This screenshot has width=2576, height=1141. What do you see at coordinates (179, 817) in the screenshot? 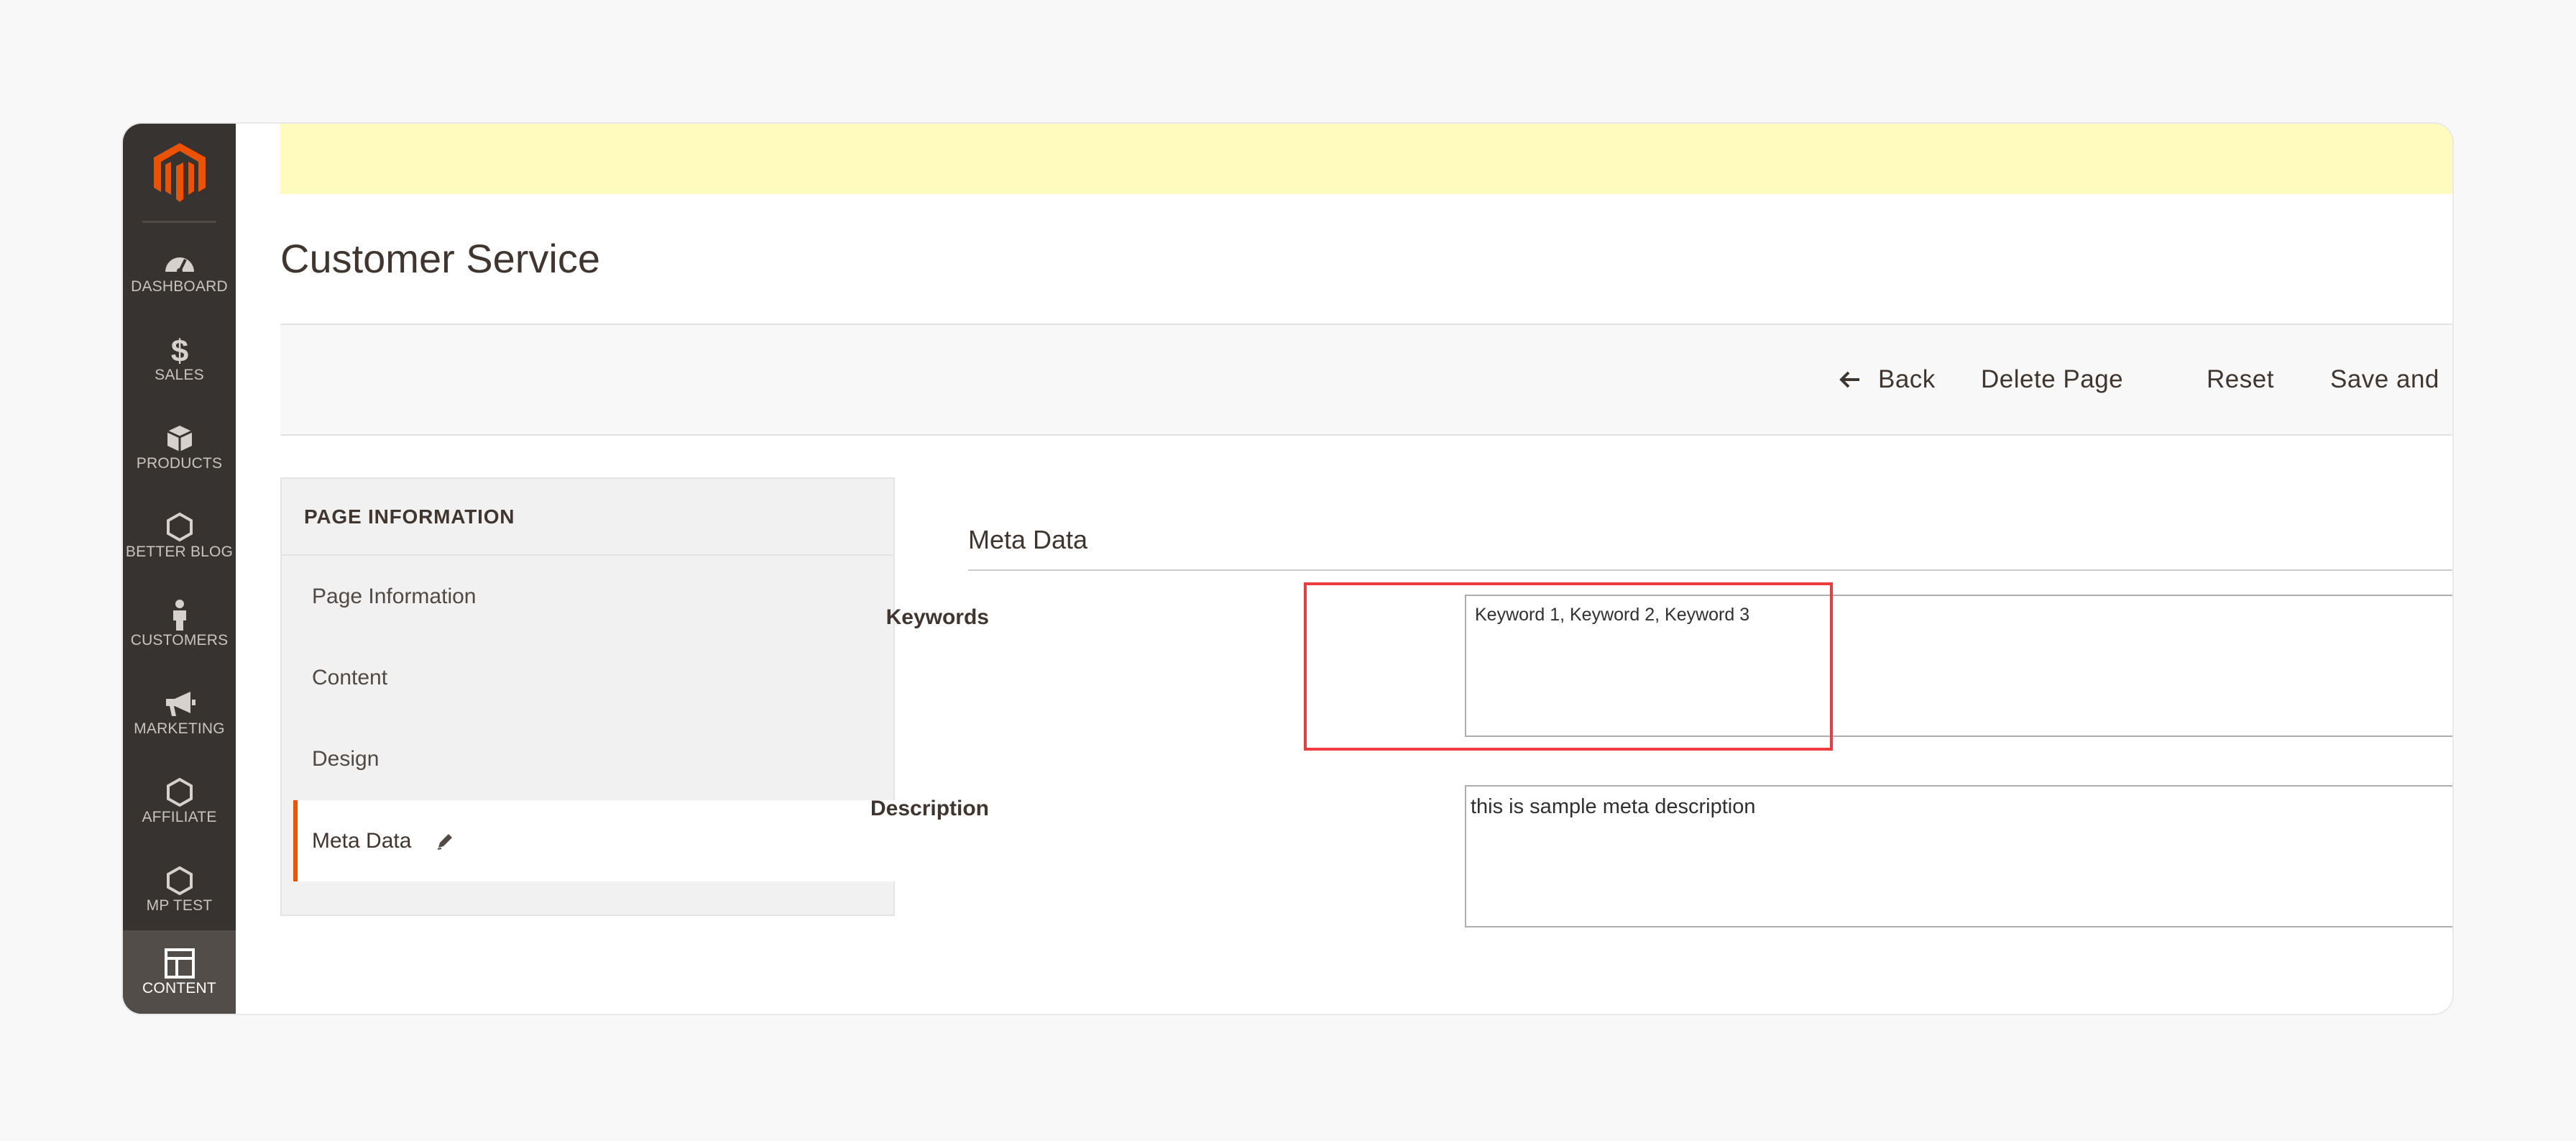
I see `sidebar-item-label: AFFILIATE` at bounding box center [179, 817].